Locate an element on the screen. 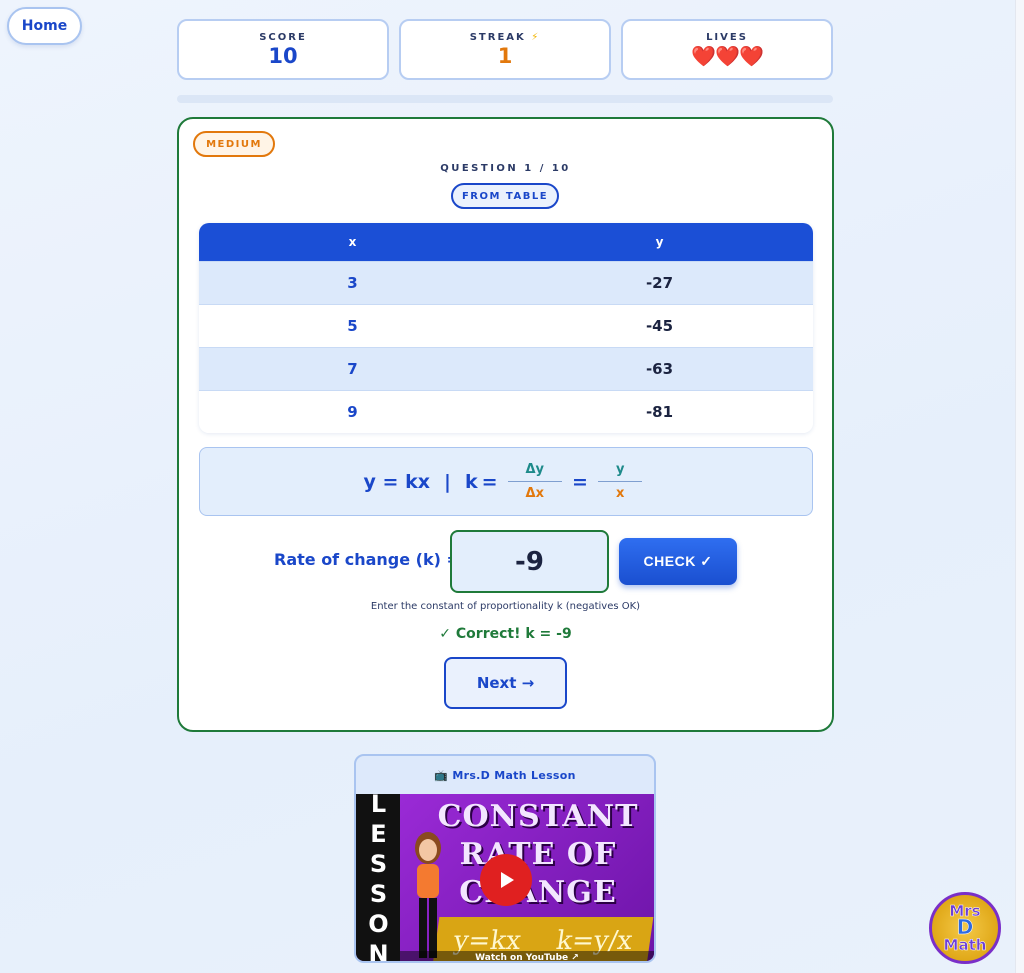 This screenshot has height=973, width=1024. video-side-text: LESSON is located at coordinates (378, 878).